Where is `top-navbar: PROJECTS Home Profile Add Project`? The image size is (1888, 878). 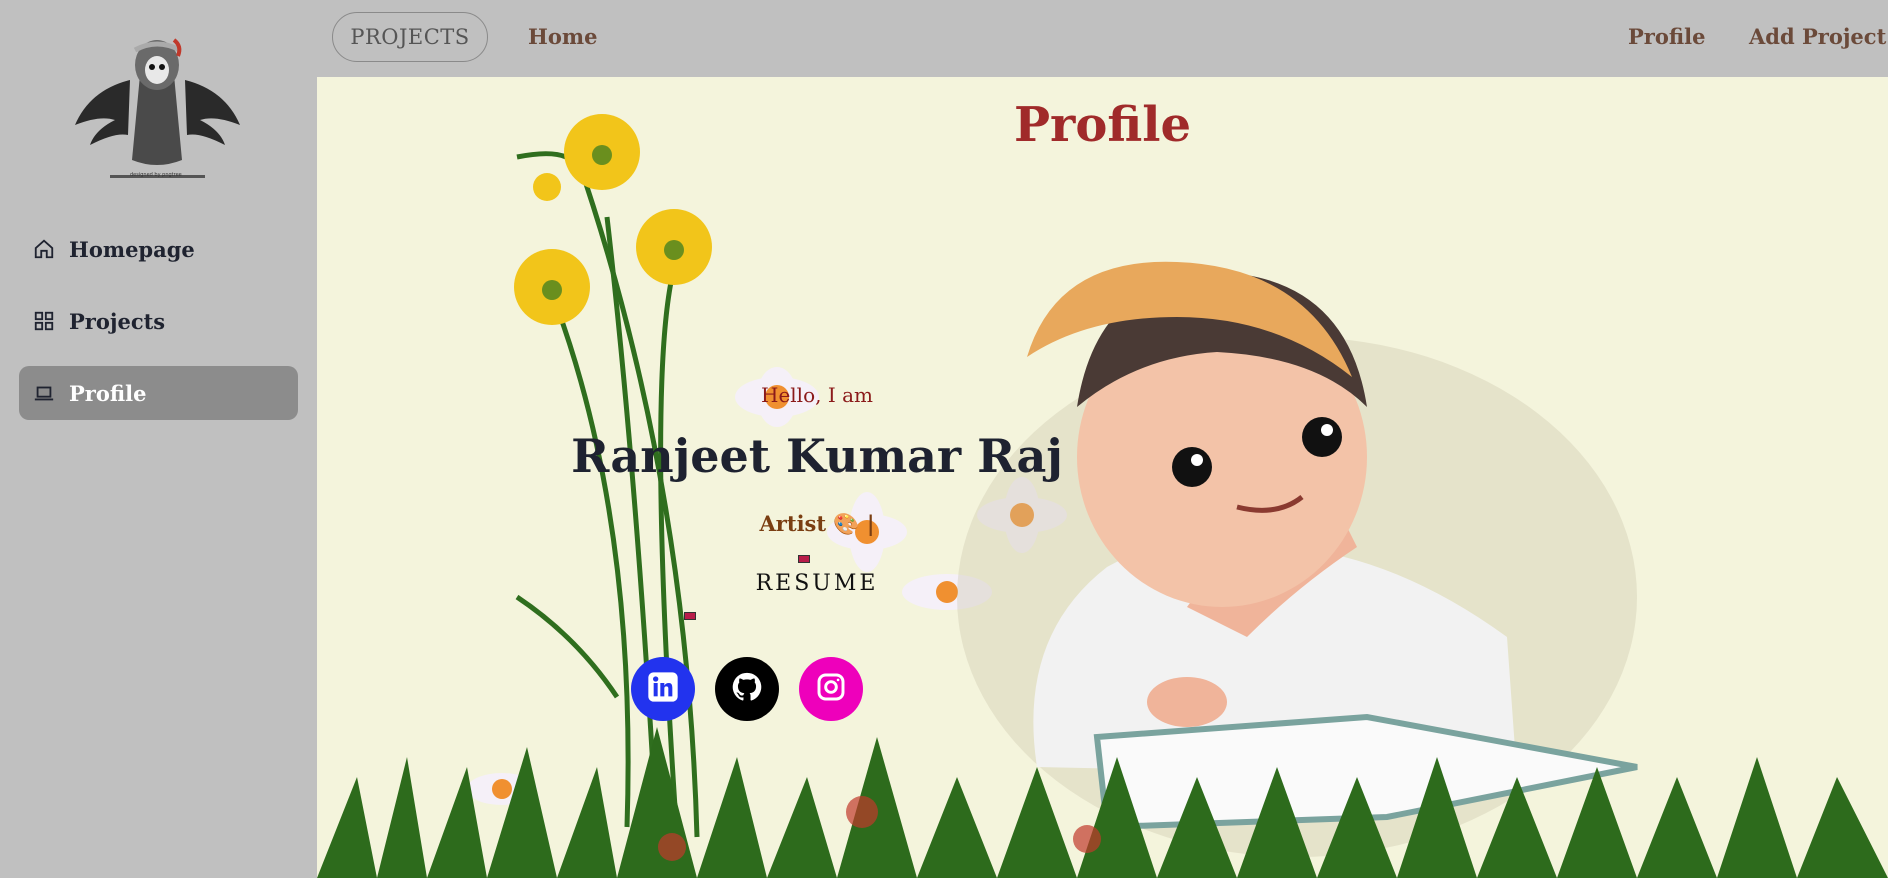
top-navbar: PROJECTS Home Profile Add Project is located at coordinates (1102, 38).